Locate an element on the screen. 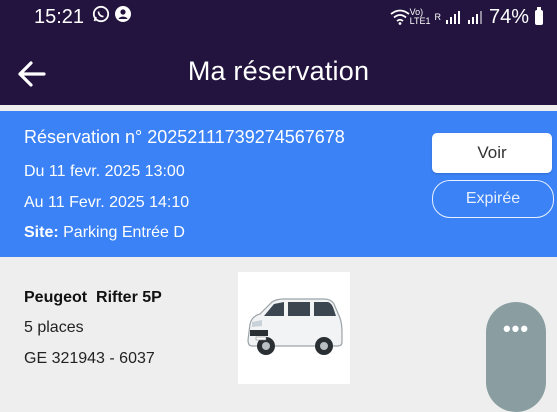 The width and height of the screenshot is (557, 412). site-label: Site: is located at coordinates (41, 232).